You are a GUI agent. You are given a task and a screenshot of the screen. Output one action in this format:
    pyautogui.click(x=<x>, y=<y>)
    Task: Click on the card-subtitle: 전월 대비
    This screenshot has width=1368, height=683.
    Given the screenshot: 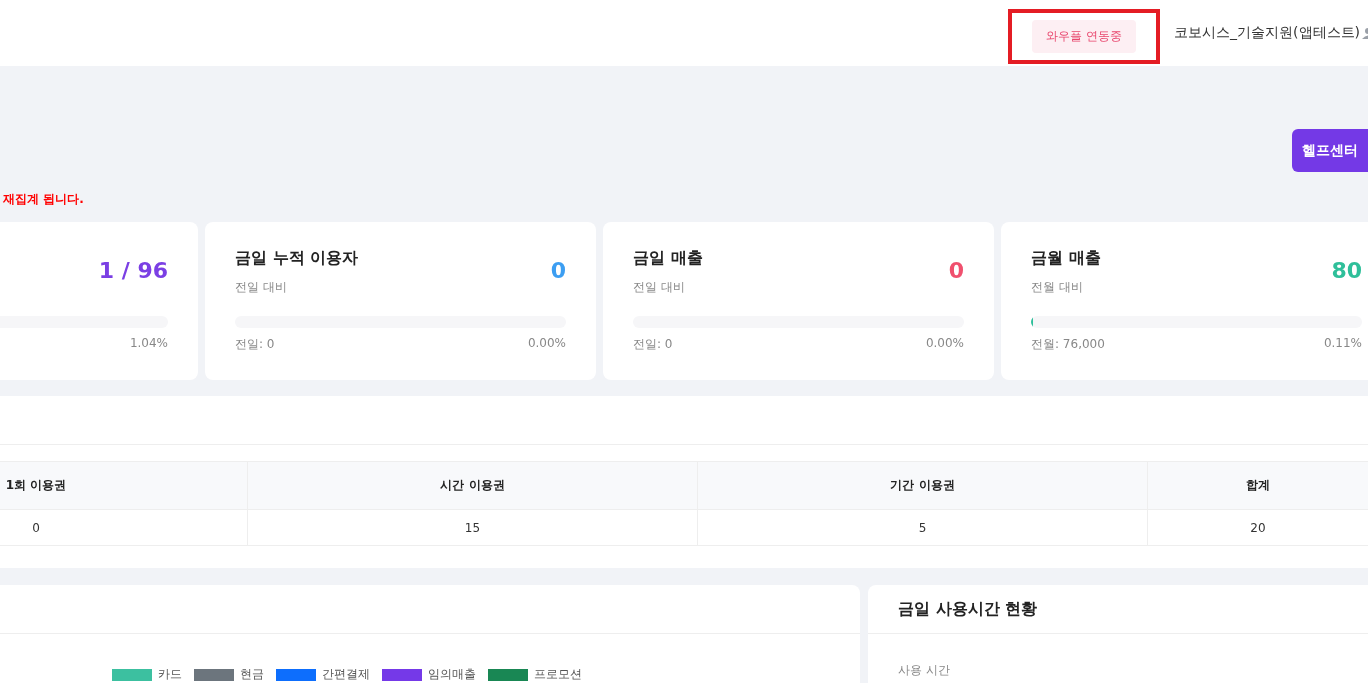 What is the action you would take?
    pyautogui.click(x=1057, y=287)
    